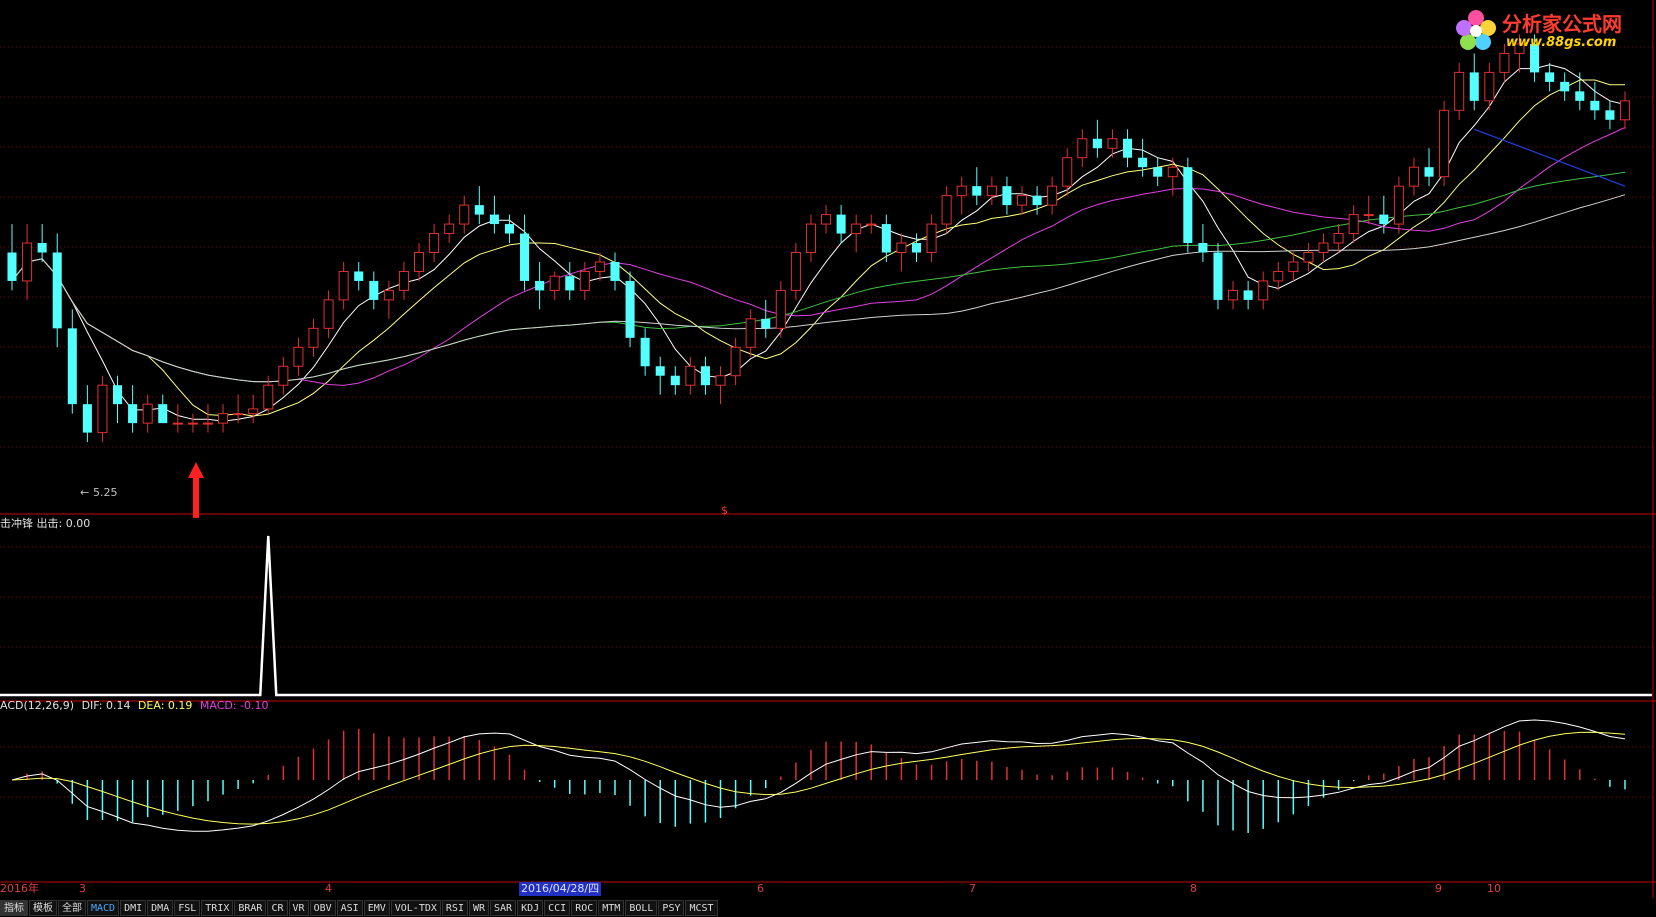 The image size is (1656, 917). I want to click on tab-trix: TRIX, so click(217, 907).